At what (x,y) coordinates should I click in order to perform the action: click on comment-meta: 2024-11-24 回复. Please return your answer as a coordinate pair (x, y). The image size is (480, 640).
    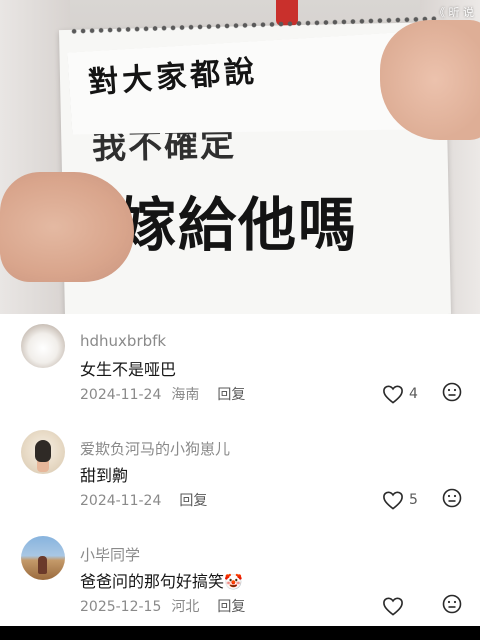
    Looking at the image, I should click on (148, 500).